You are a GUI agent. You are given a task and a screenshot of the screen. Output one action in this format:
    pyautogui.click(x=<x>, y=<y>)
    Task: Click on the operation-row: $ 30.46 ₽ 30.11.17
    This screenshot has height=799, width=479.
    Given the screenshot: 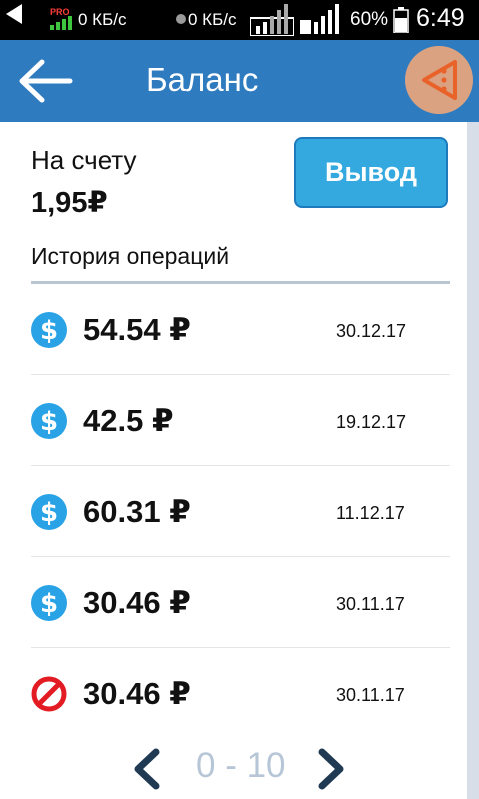 What is the action you would take?
    pyautogui.click(x=225, y=602)
    